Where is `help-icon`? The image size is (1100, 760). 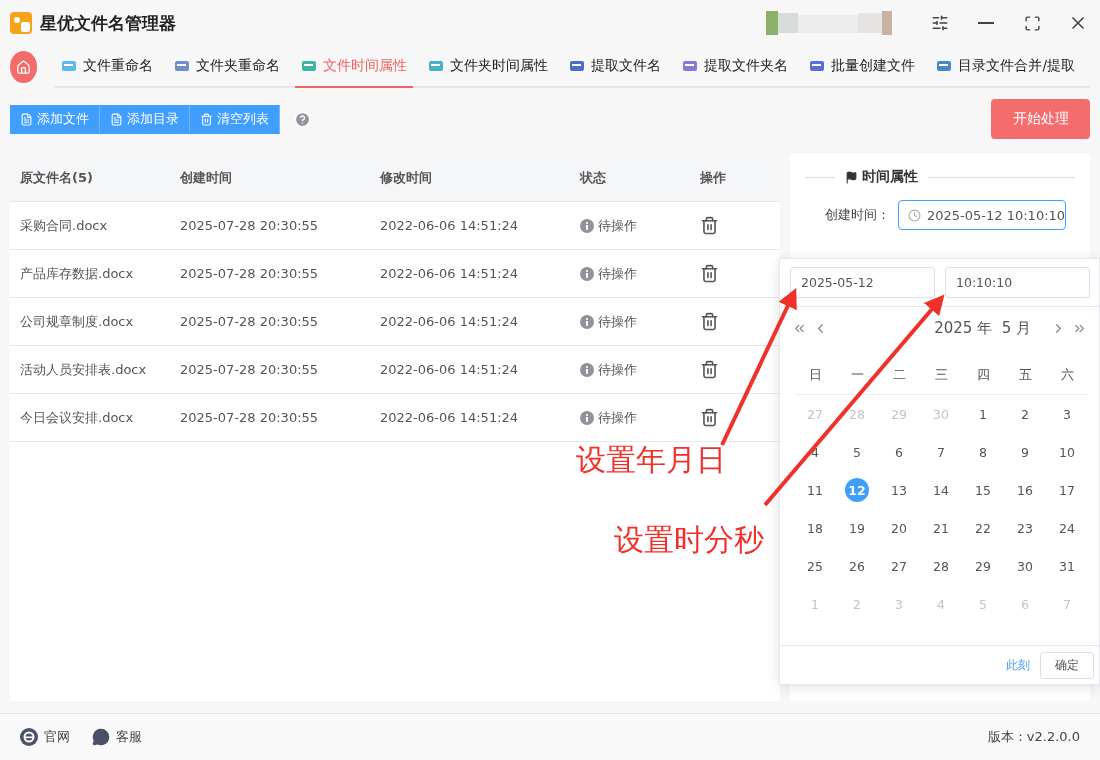 help-icon is located at coordinates (302, 119).